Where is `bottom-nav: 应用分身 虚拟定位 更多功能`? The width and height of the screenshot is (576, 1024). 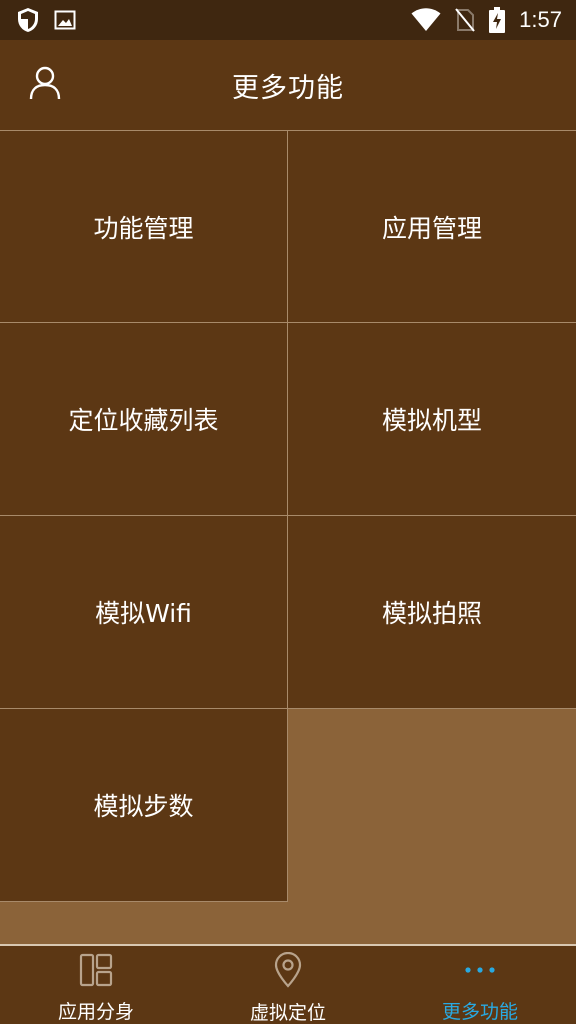 bottom-nav: 应用分身 虚拟定位 更多功能 is located at coordinates (288, 984).